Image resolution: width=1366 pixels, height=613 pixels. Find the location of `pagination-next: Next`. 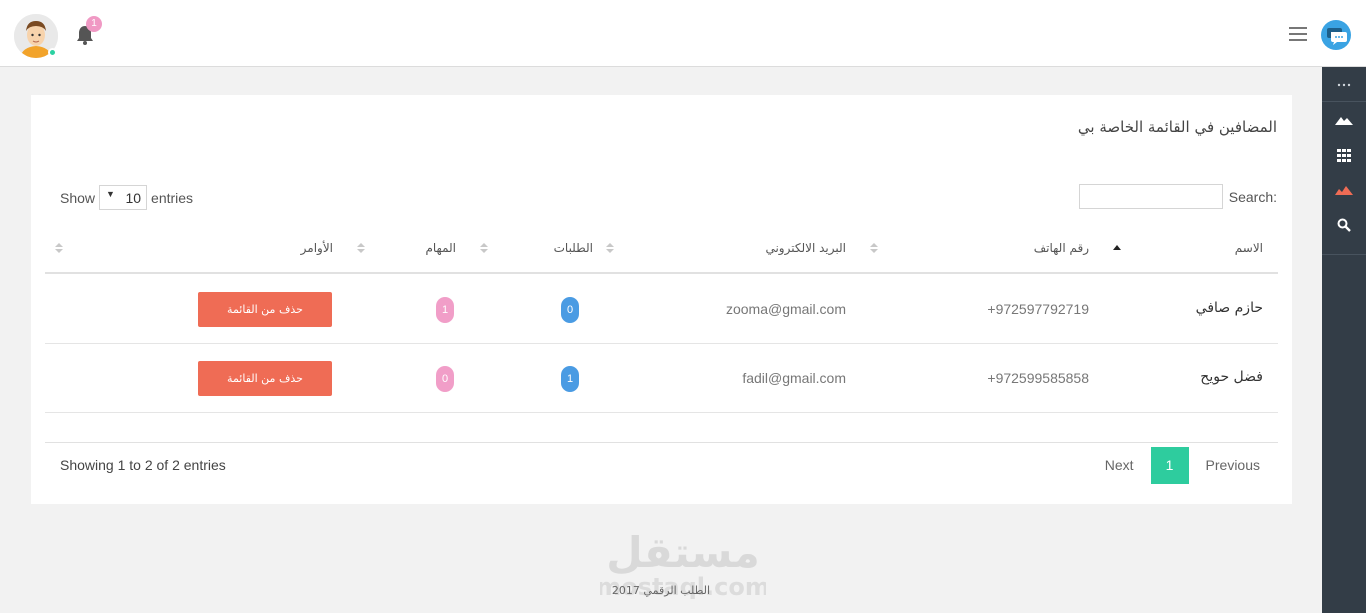

pagination-next: Next is located at coordinates (1119, 465).